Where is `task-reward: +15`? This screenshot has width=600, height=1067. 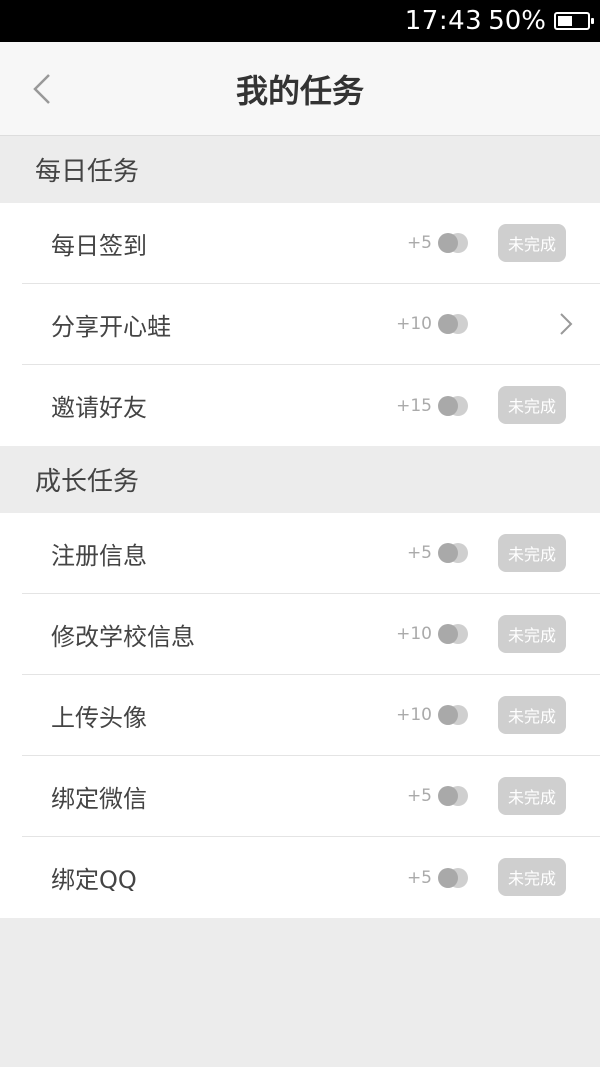 task-reward: +15 is located at coordinates (432, 405).